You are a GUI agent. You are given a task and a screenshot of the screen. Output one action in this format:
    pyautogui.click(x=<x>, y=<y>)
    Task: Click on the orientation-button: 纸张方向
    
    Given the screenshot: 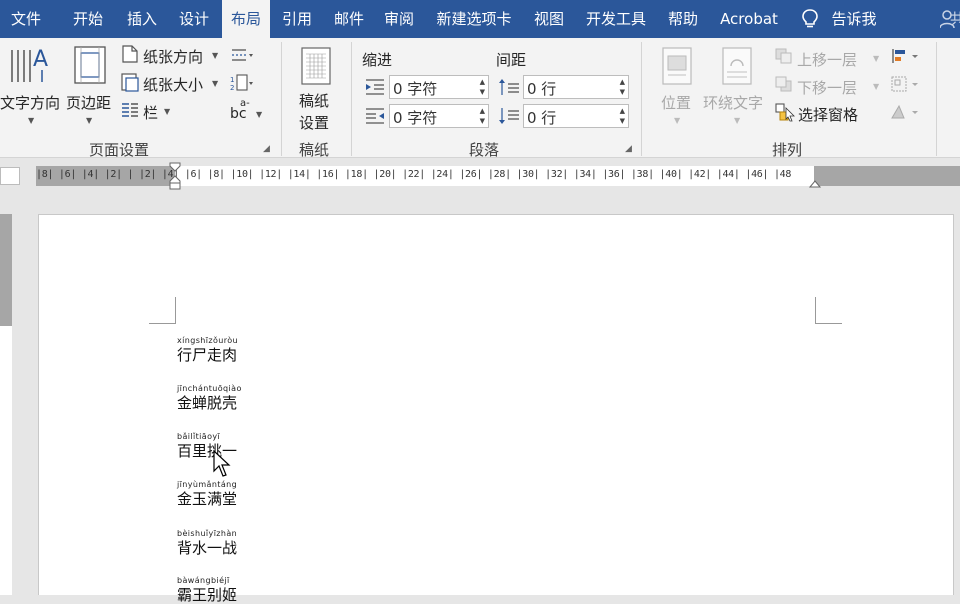 What is the action you would take?
    pyautogui.click(x=173, y=56)
    